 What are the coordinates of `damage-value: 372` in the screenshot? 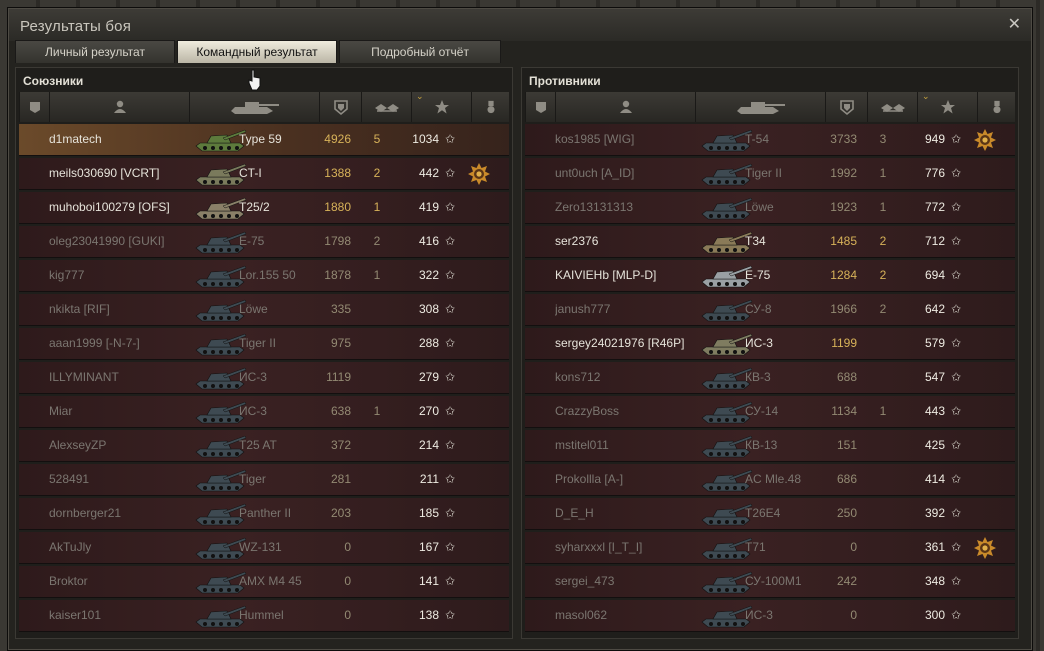 It's located at (340, 445).